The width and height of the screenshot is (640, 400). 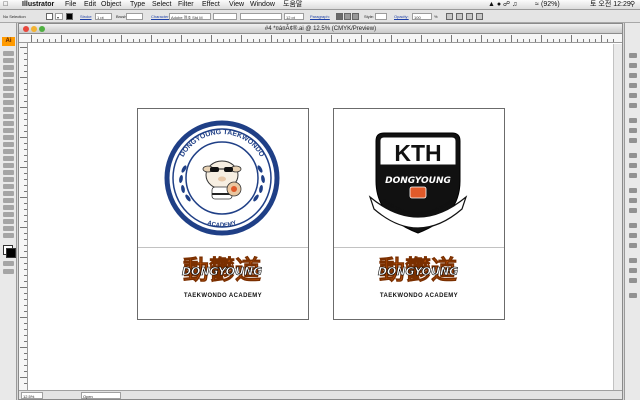 What do you see at coordinates (103, 16) in the screenshot?
I see `stroke-weight-field: 1 pt` at bounding box center [103, 16].